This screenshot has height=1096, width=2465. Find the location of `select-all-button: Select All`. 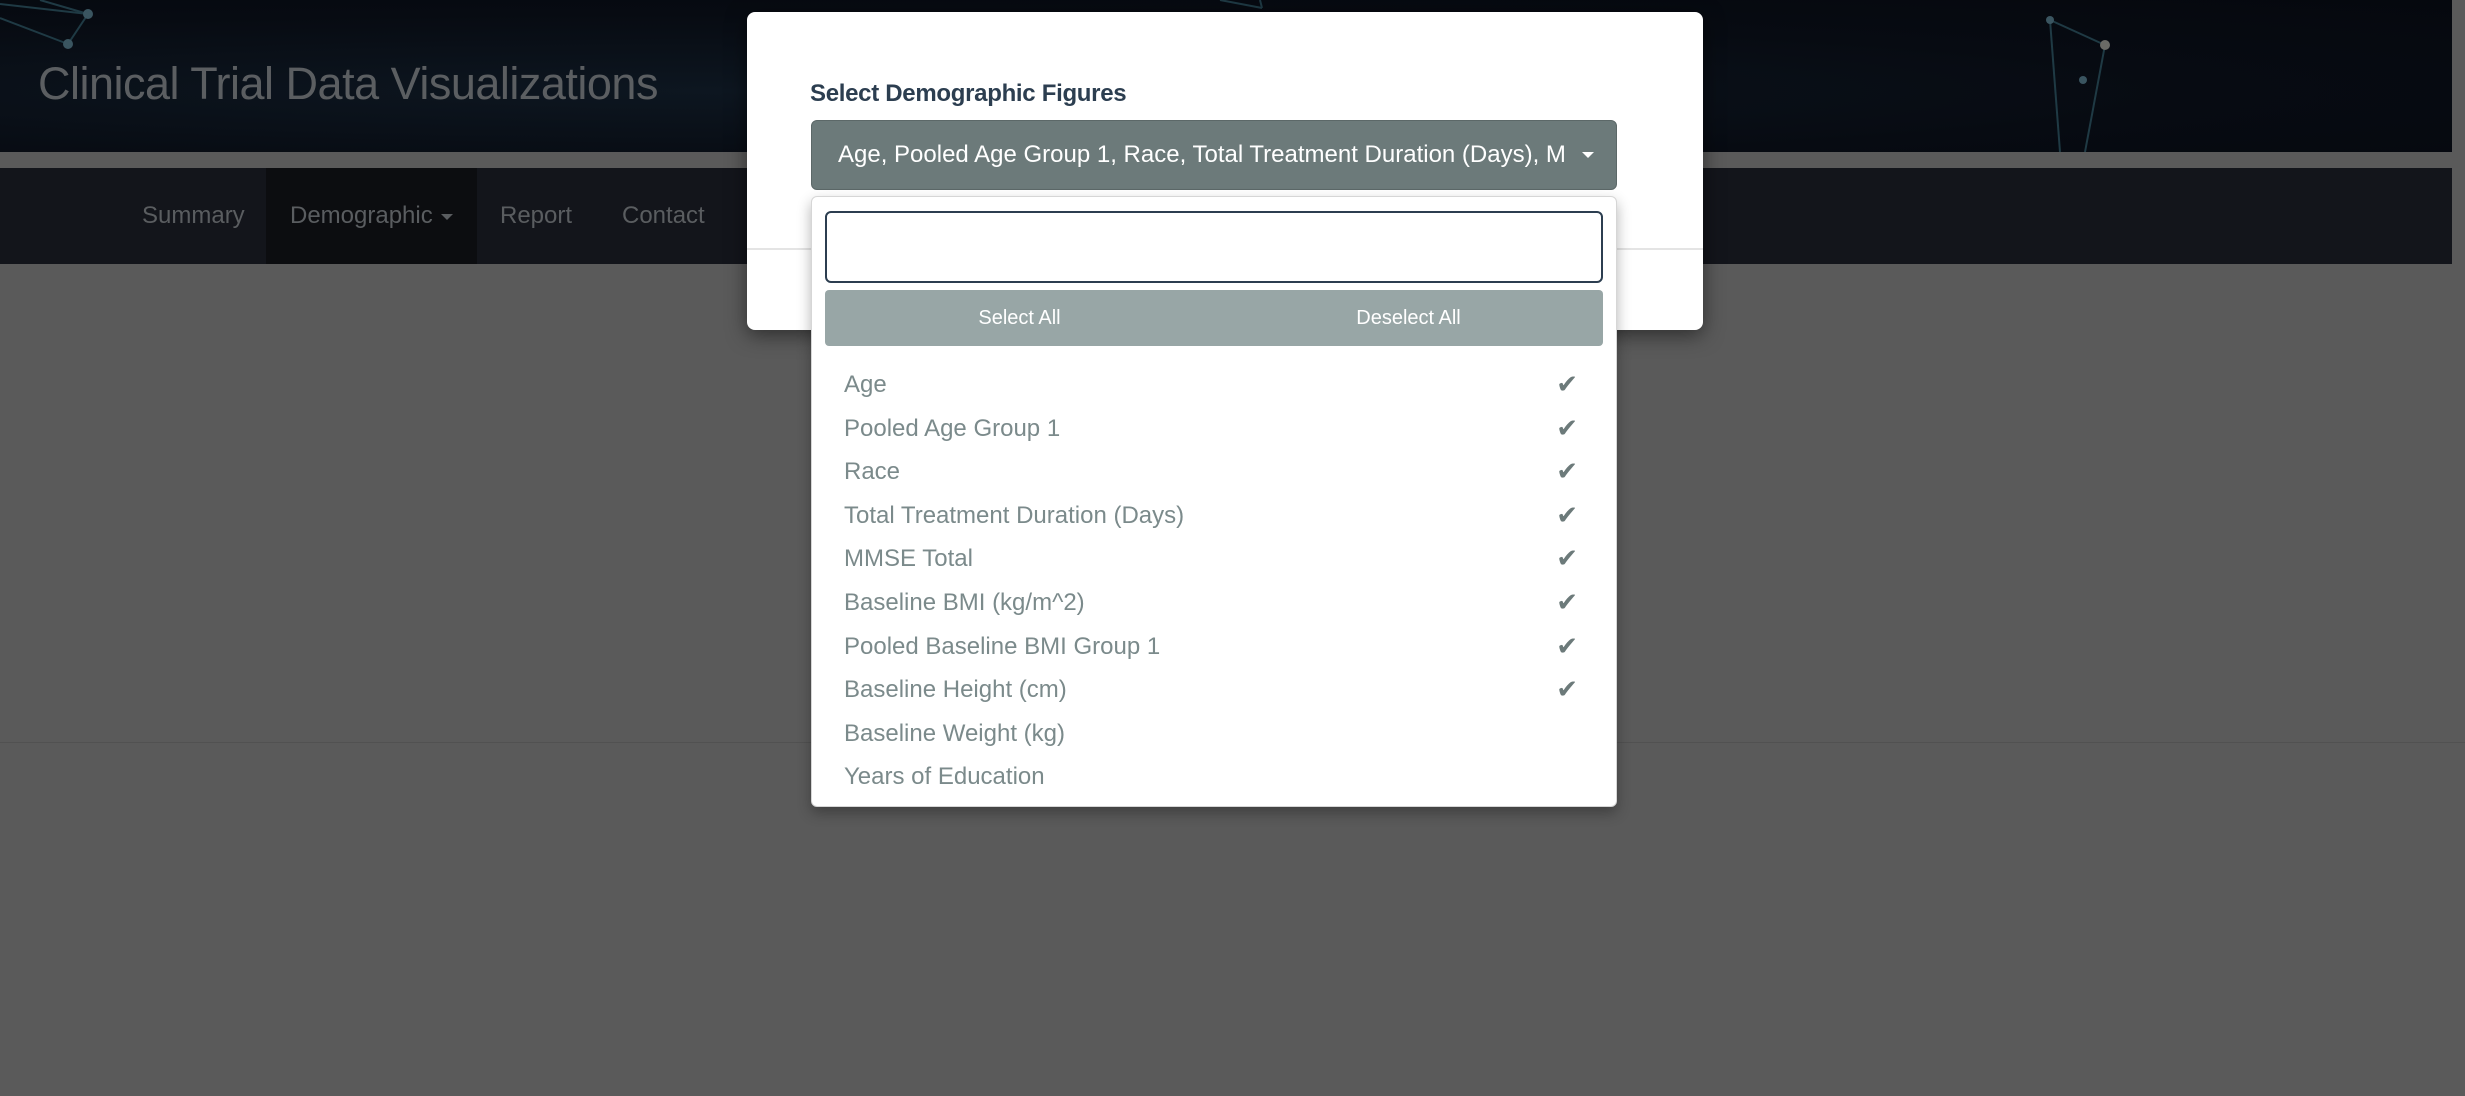

select-all-button: Select All is located at coordinates (1019, 318).